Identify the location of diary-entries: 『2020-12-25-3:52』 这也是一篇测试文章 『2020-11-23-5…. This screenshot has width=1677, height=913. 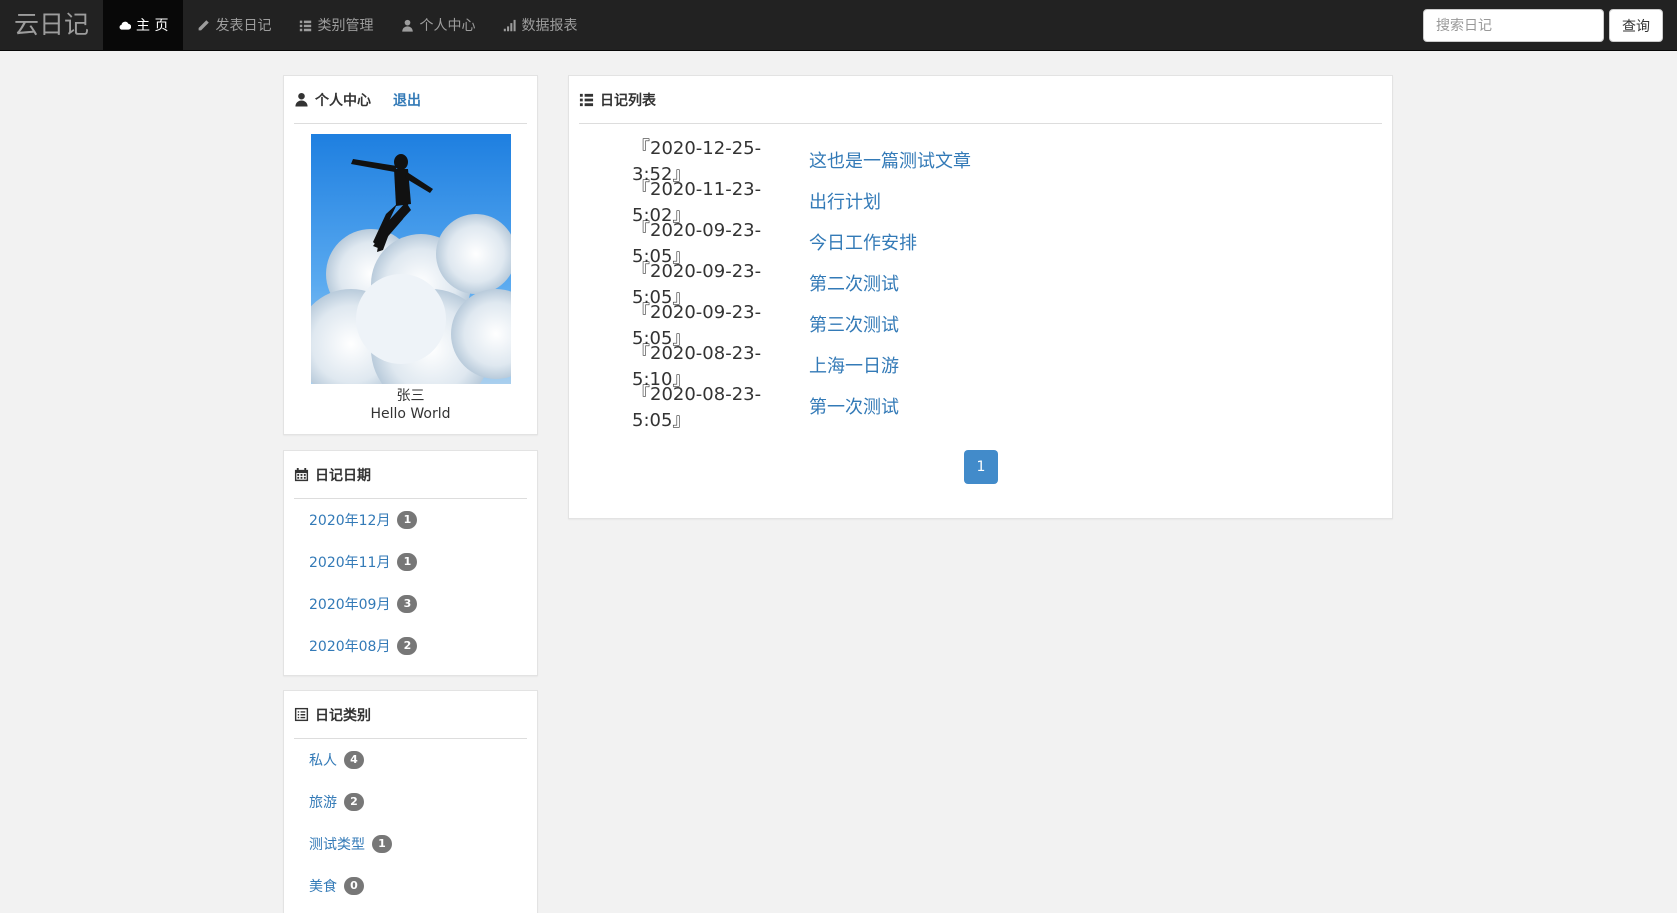
(801, 284).